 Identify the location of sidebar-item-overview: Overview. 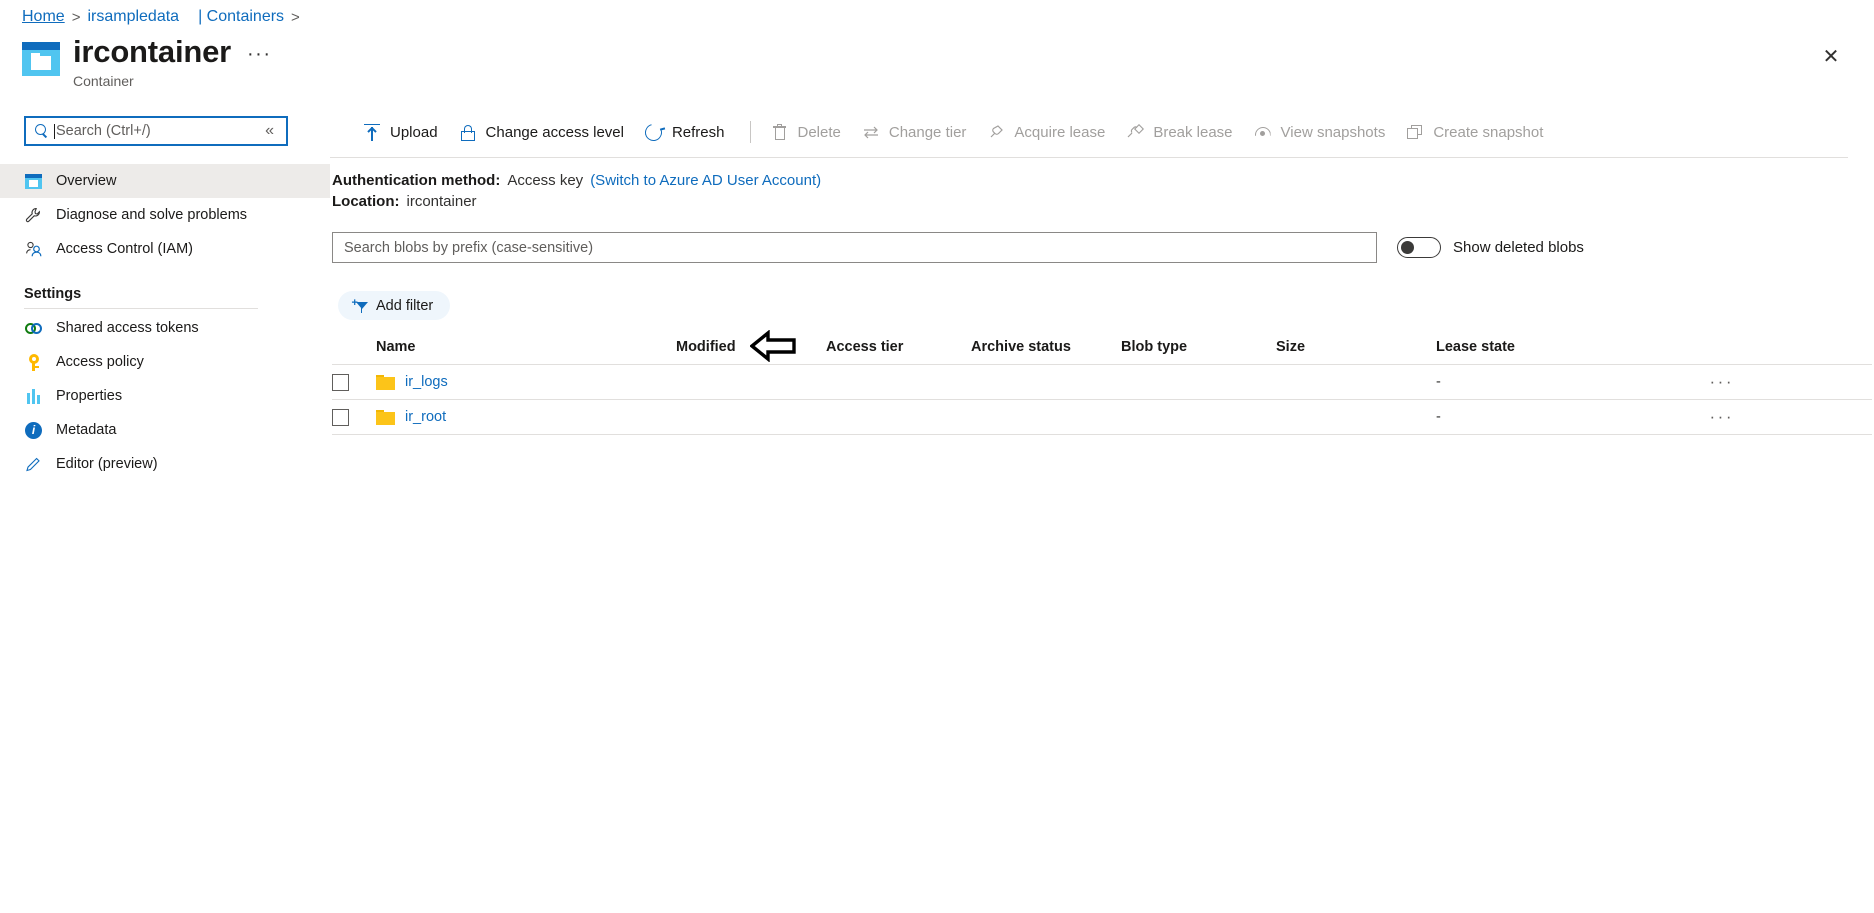
(165, 181).